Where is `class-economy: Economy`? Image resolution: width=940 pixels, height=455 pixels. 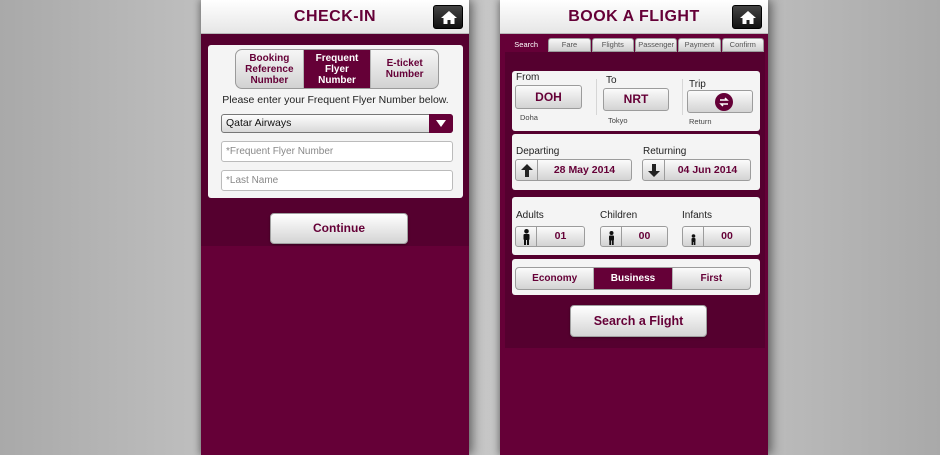
class-economy: Economy is located at coordinates (555, 278).